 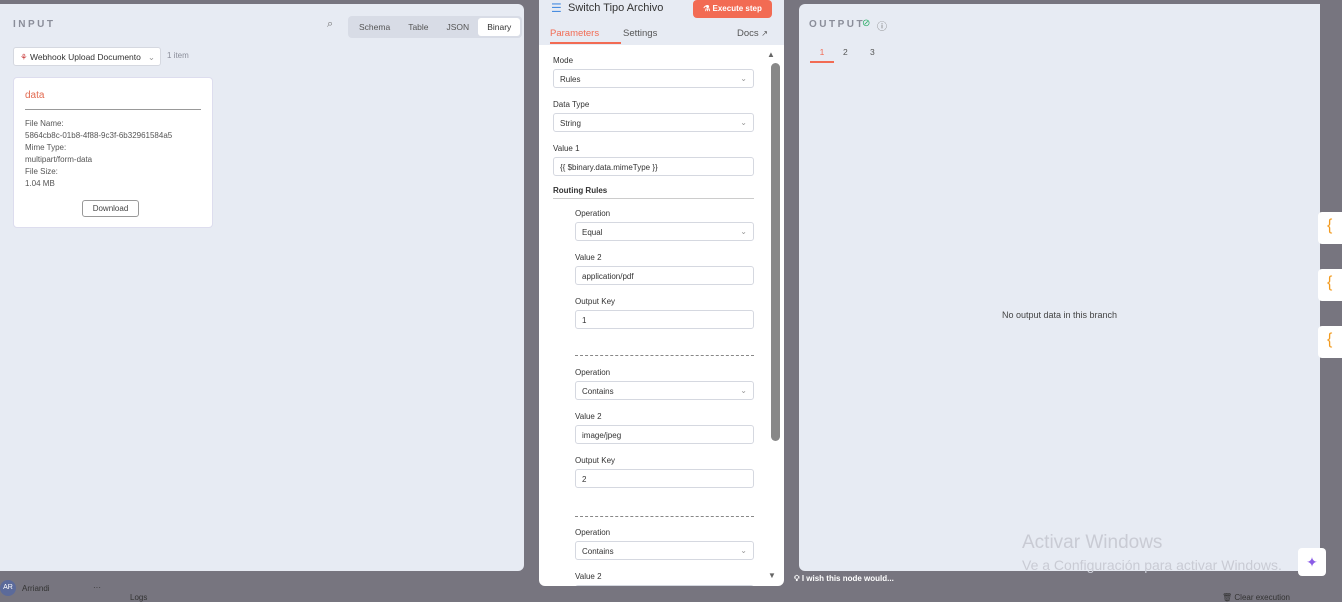 What do you see at coordinates (882, 27) in the screenshot?
I see `info-icon: ⓘ` at bounding box center [882, 27].